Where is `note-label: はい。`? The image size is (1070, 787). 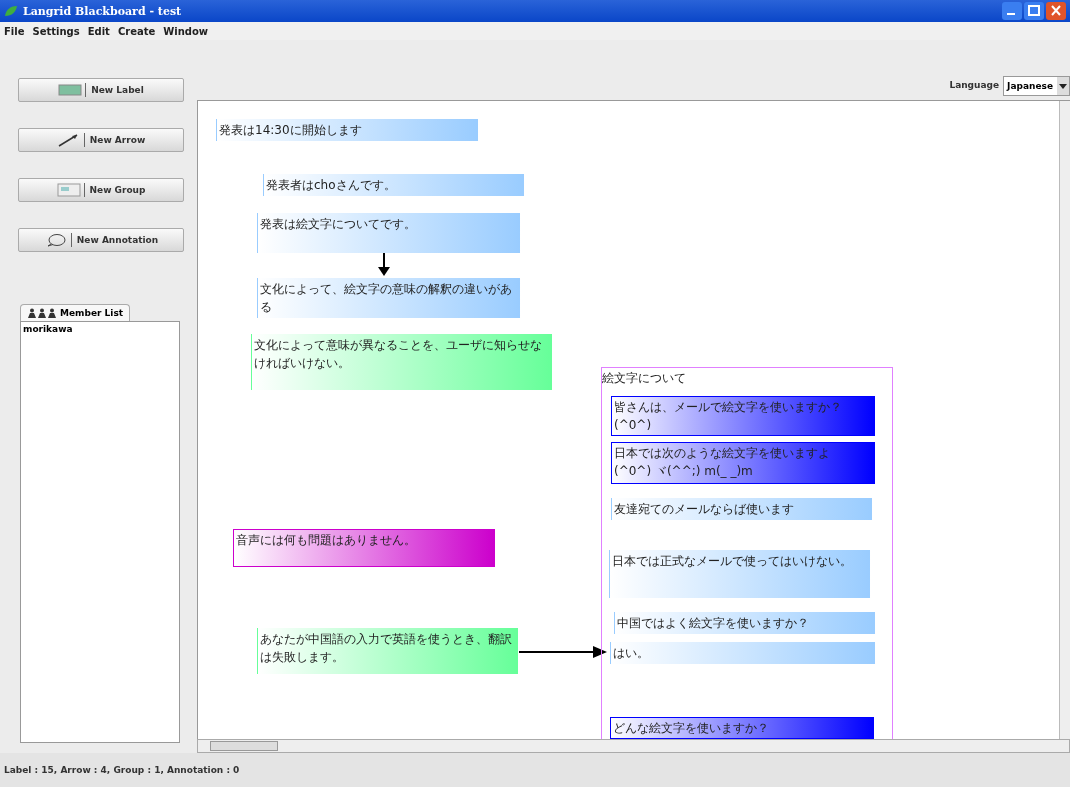
note-label: はい。 is located at coordinates (743, 653).